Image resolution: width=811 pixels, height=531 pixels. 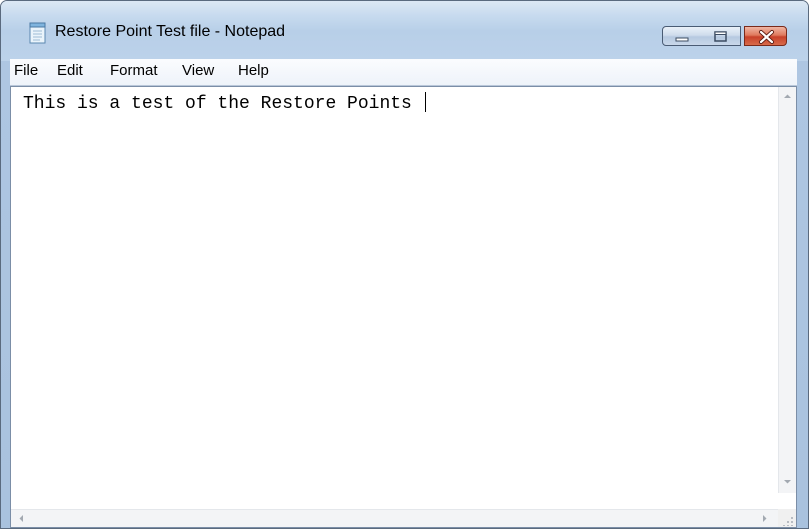 I want to click on menu-format: Format, so click(x=134, y=70).